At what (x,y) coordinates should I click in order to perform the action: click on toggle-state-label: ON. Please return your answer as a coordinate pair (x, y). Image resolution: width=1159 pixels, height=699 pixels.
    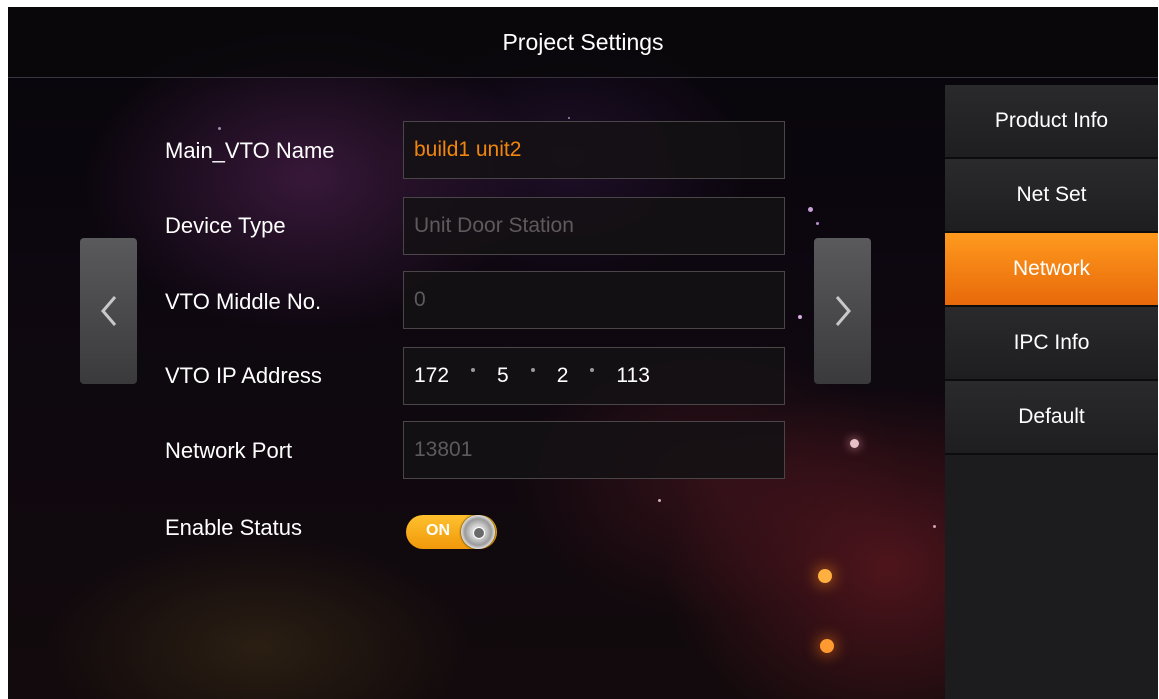
    Looking at the image, I should click on (438, 530).